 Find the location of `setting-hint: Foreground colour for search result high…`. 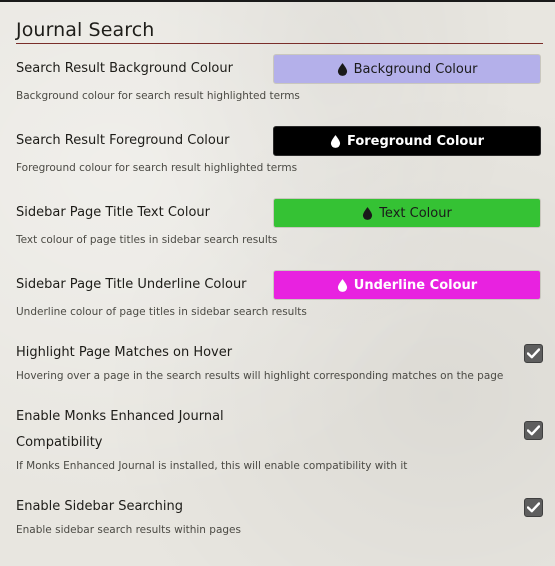

setting-hint: Foreground colour for search result high… is located at coordinates (157, 168).